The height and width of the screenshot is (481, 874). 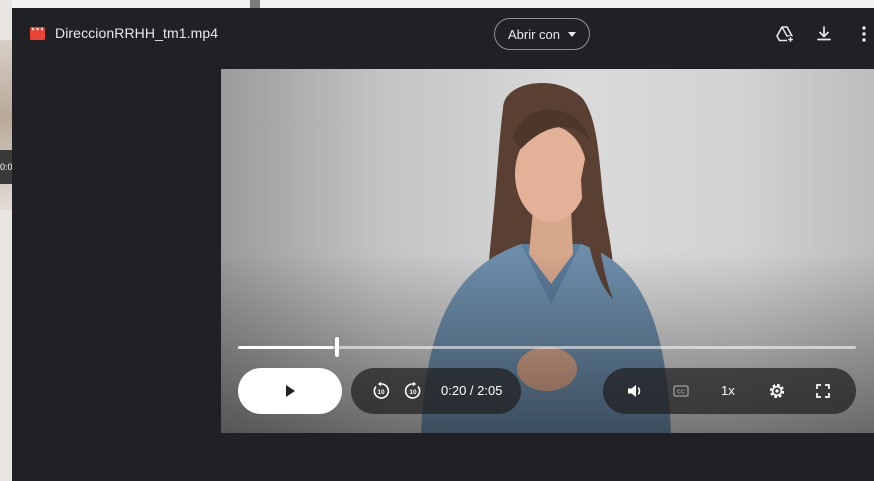 I want to click on download-icon, so click(x=824, y=34).